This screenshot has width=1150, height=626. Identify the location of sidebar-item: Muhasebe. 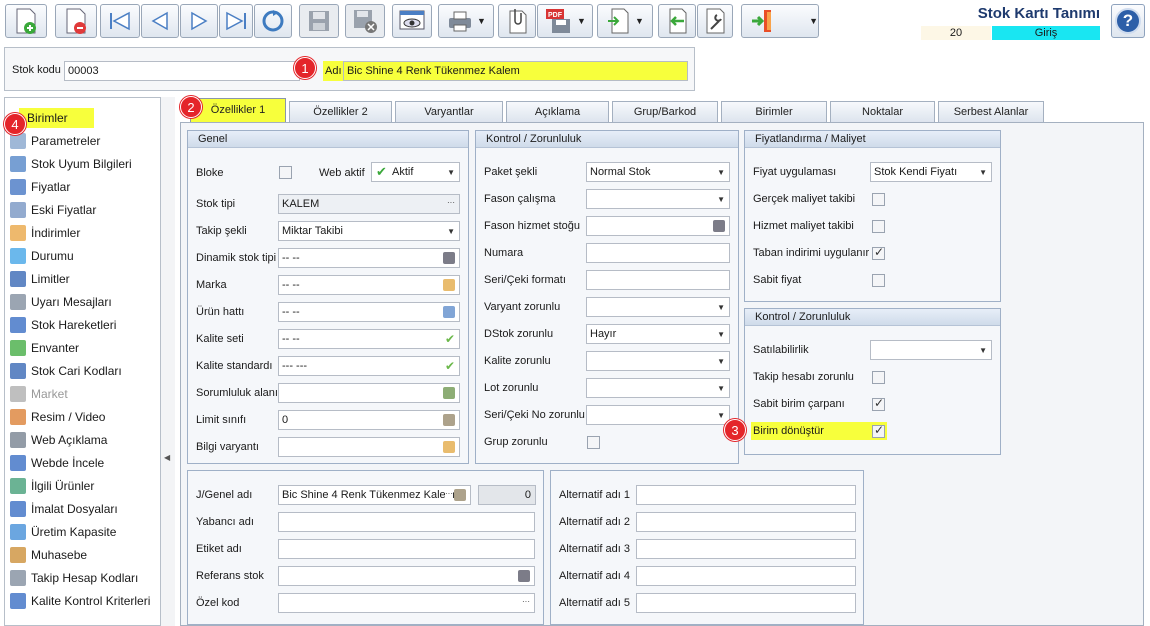
(48, 555).